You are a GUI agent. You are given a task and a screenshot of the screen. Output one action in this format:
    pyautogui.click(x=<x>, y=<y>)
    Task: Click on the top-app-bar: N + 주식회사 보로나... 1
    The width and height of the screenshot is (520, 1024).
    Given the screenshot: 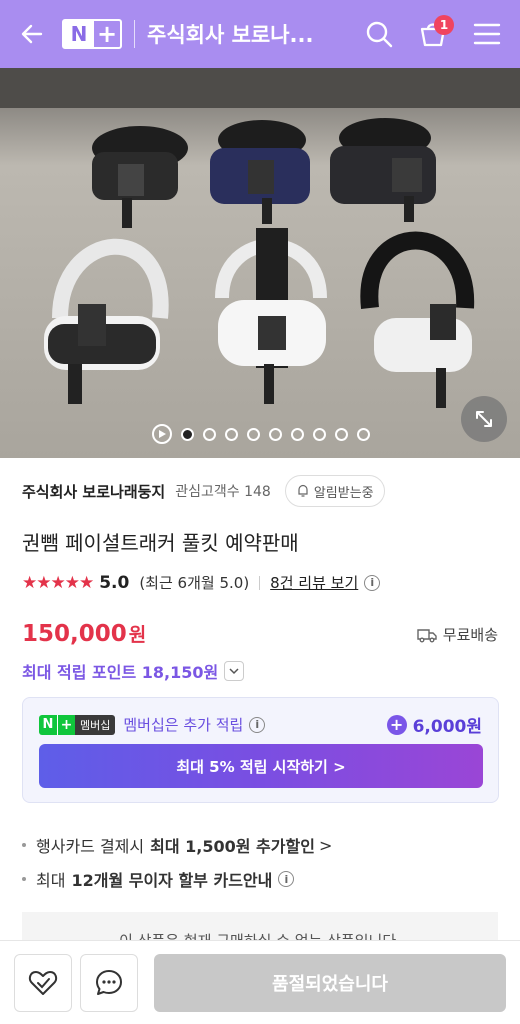 What is the action you would take?
    pyautogui.click(x=260, y=34)
    